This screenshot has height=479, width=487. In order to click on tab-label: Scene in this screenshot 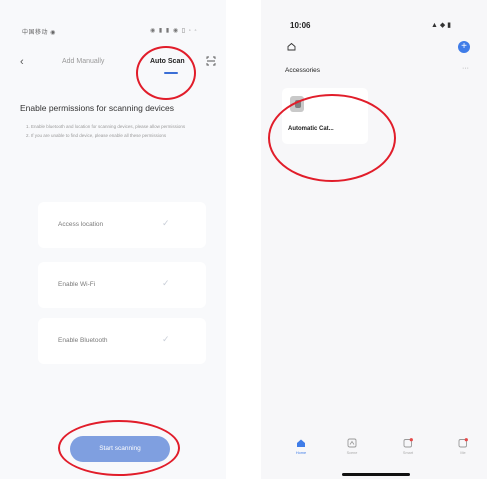, I will do `click(352, 453)`.